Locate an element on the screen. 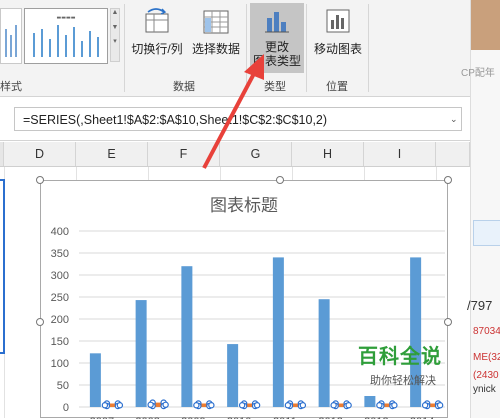 Image resolution: width=500 pixels, height=419 pixels. y-tick-label: 0 is located at coordinates (66, 408).